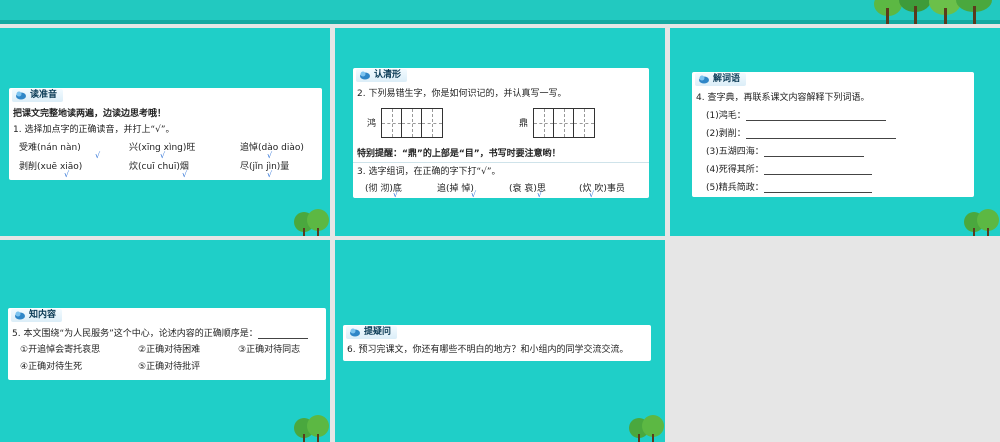 The height and width of the screenshot is (442, 1000). I want to click on section-label: 认清形, so click(388, 75).